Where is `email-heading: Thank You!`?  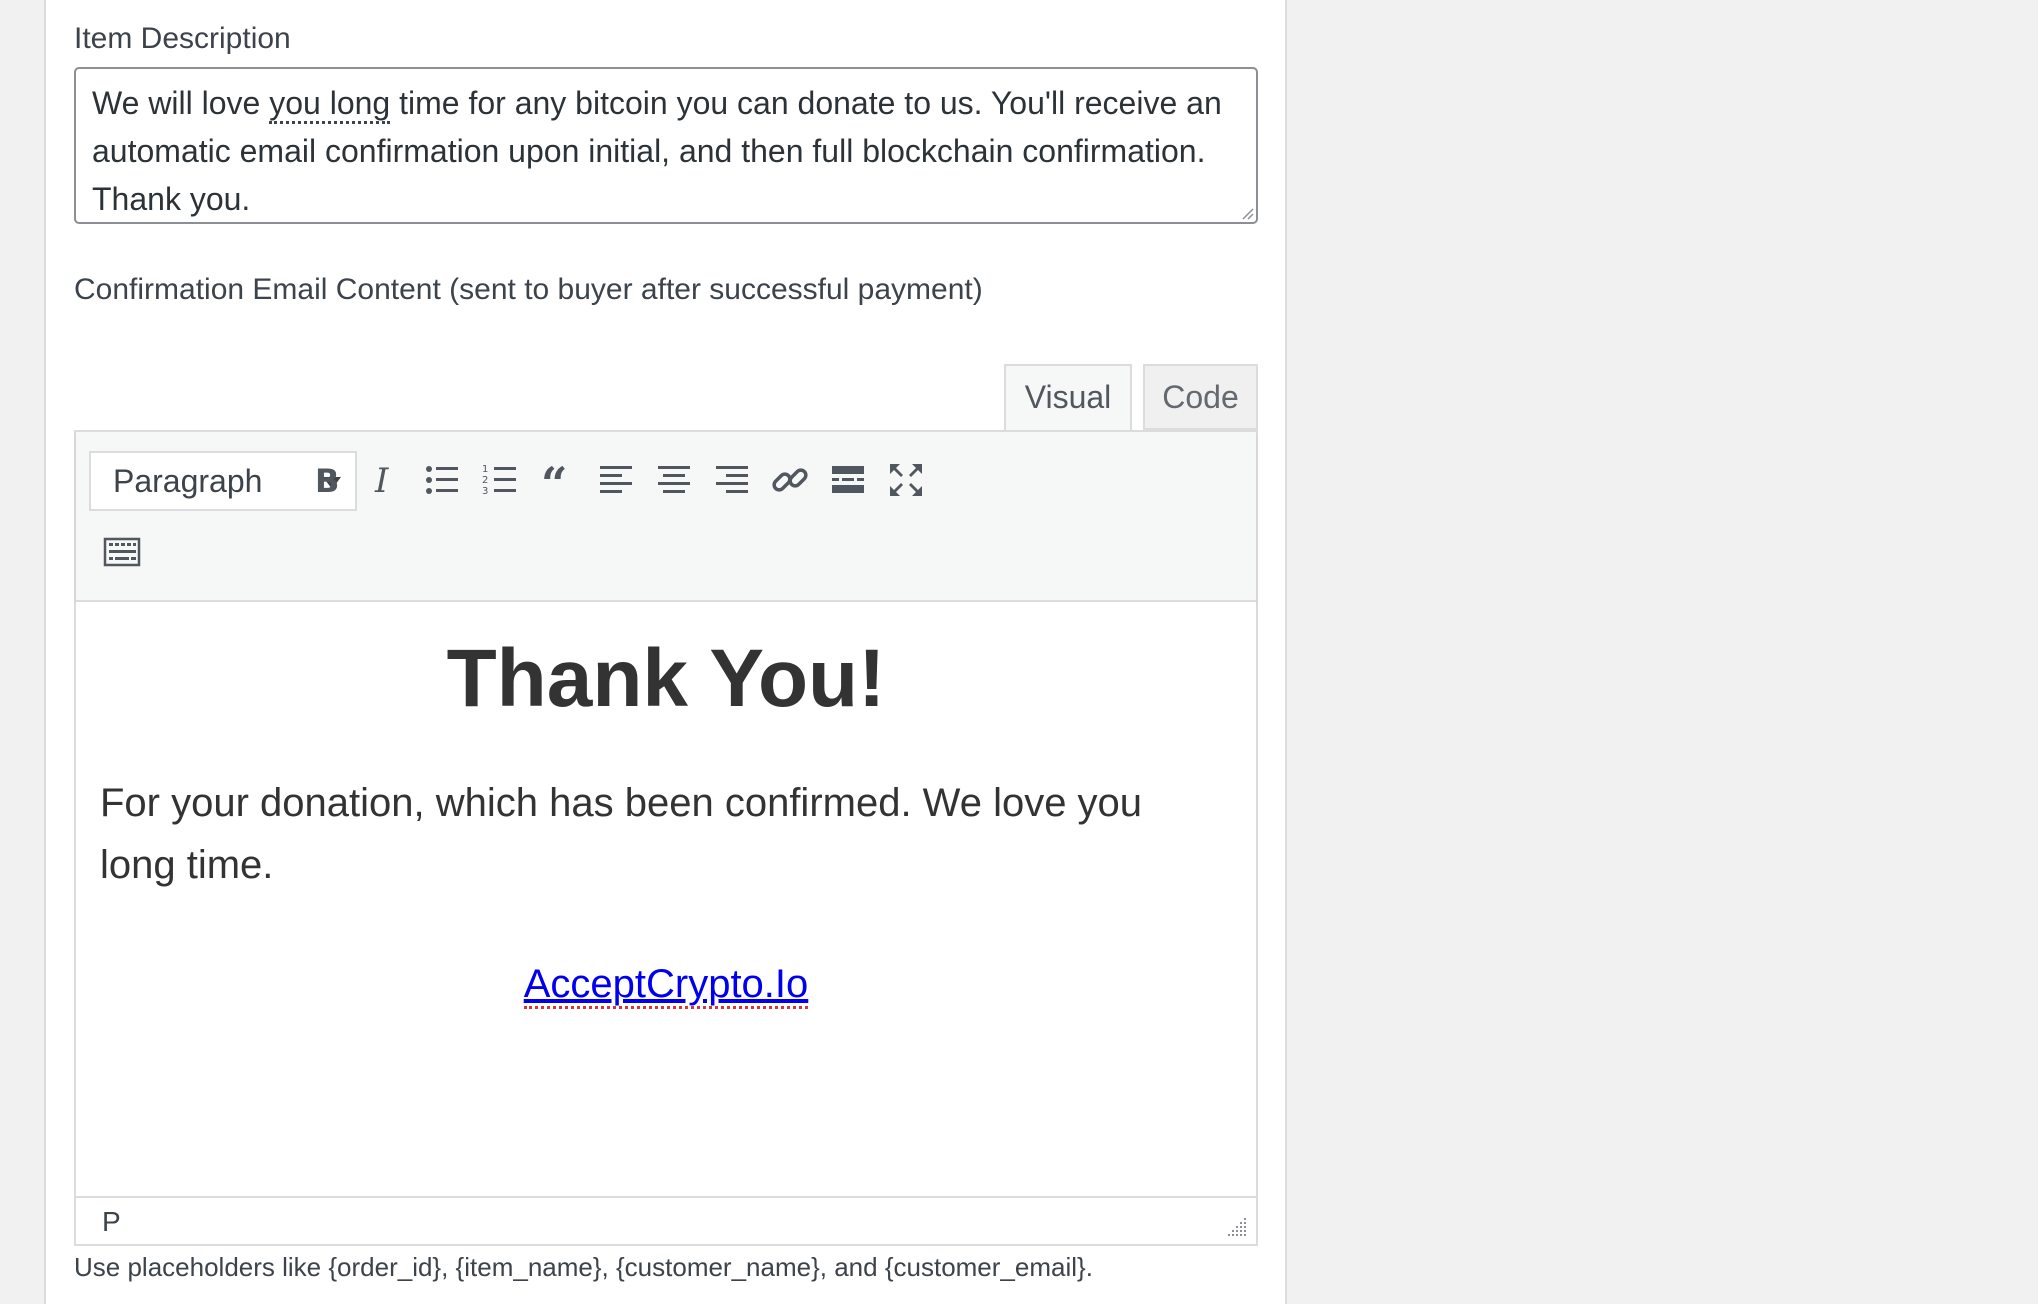 email-heading: Thank You! is located at coordinates (666, 678).